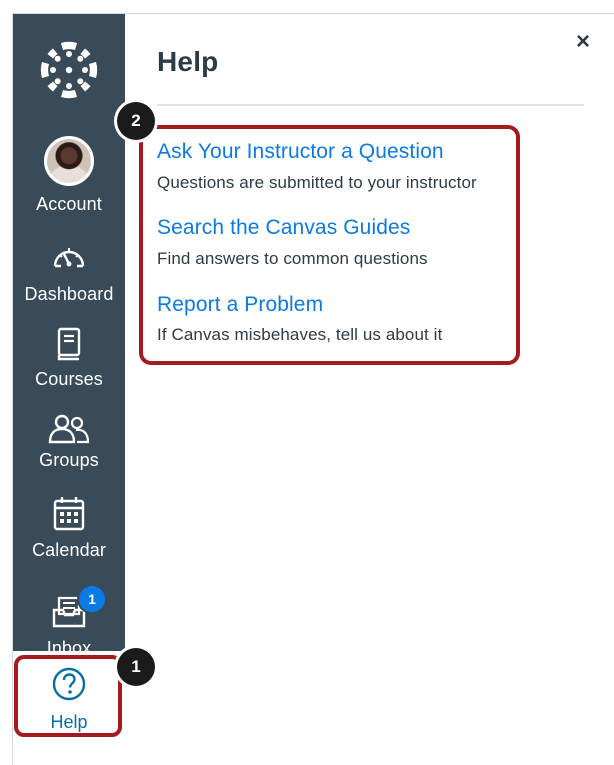  Describe the element at coordinates (300, 334) in the screenshot. I see `help-link-description: If Canvas misbehaves, tell us about it` at that location.